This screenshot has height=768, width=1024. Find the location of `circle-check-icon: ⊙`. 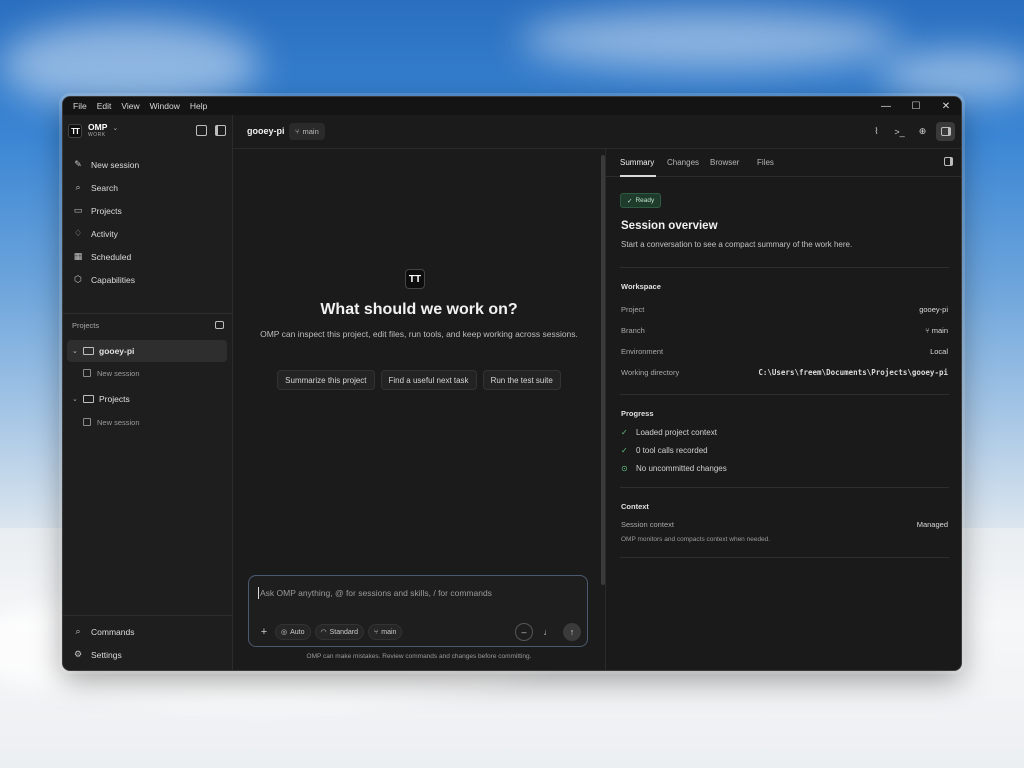

circle-check-icon: ⊙ is located at coordinates (624, 468).